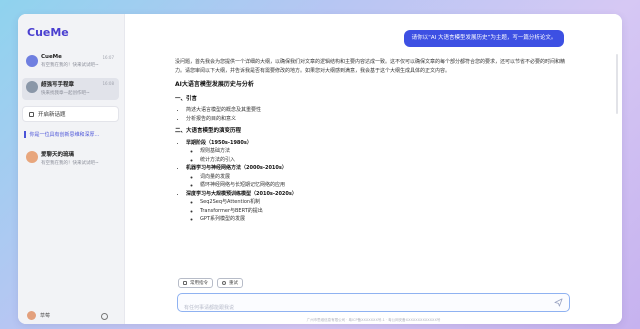  I want to click on topic-marker-icon, so click(25, 134).